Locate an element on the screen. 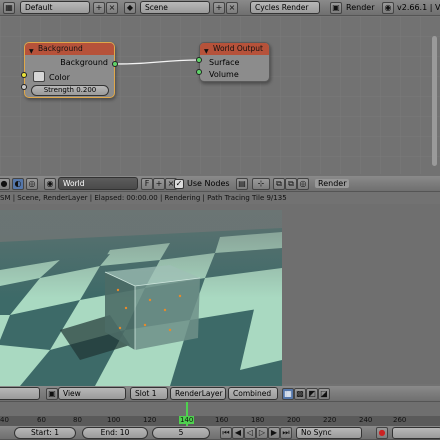  sync-dropdown: No Sync is located at coordinates (329, 433).